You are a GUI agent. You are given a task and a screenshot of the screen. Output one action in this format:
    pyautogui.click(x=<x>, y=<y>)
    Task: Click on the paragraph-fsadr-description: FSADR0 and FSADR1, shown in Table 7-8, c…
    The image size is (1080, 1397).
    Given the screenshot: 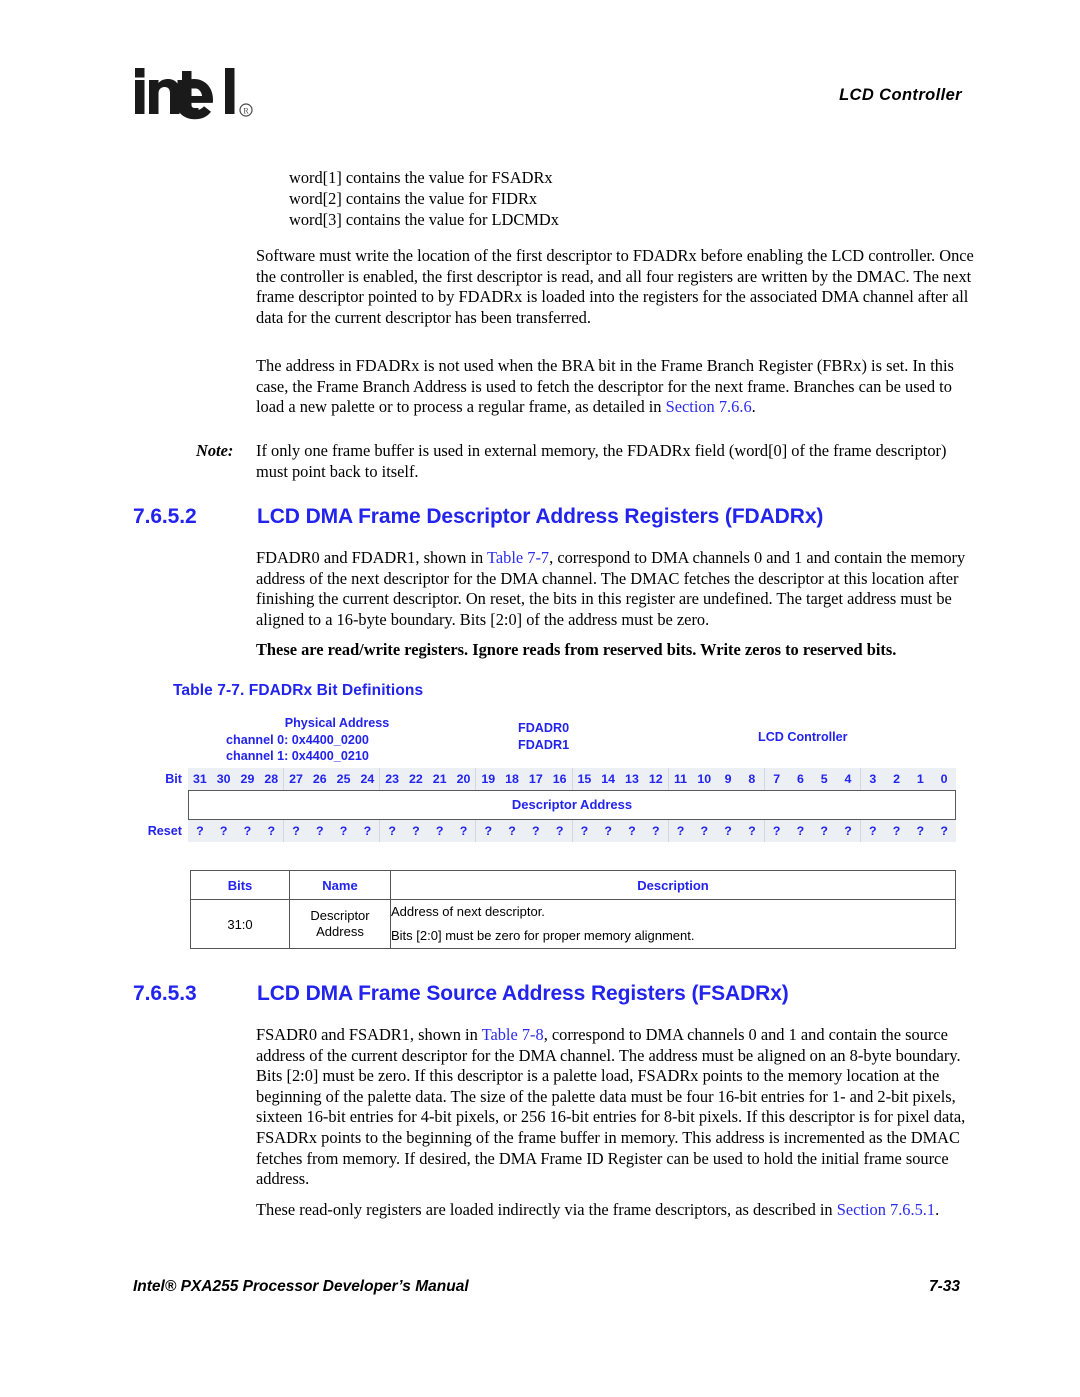 What is the action you would take?
    pyautogui.click(x=617, y=1107)
    